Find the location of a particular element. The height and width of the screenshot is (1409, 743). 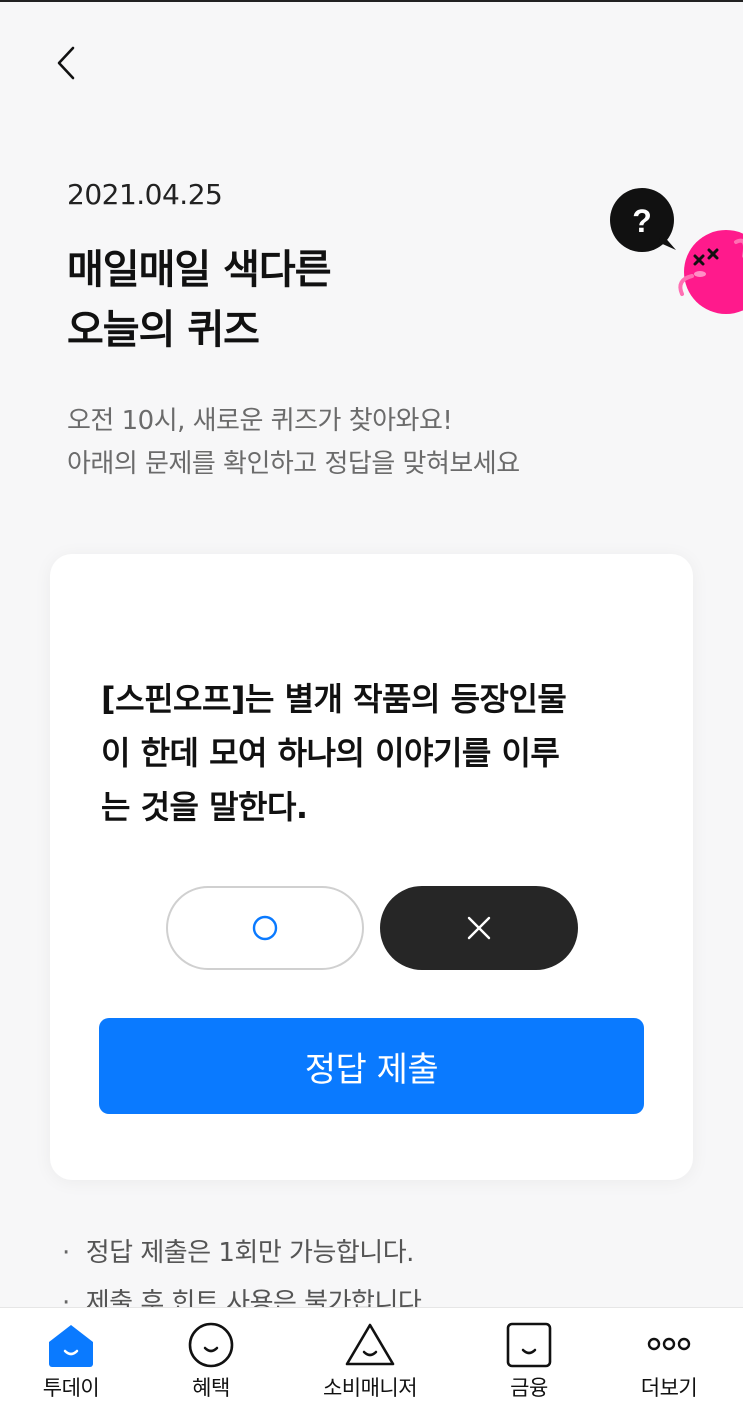

home-icon is located at coordinates (71, 1346).